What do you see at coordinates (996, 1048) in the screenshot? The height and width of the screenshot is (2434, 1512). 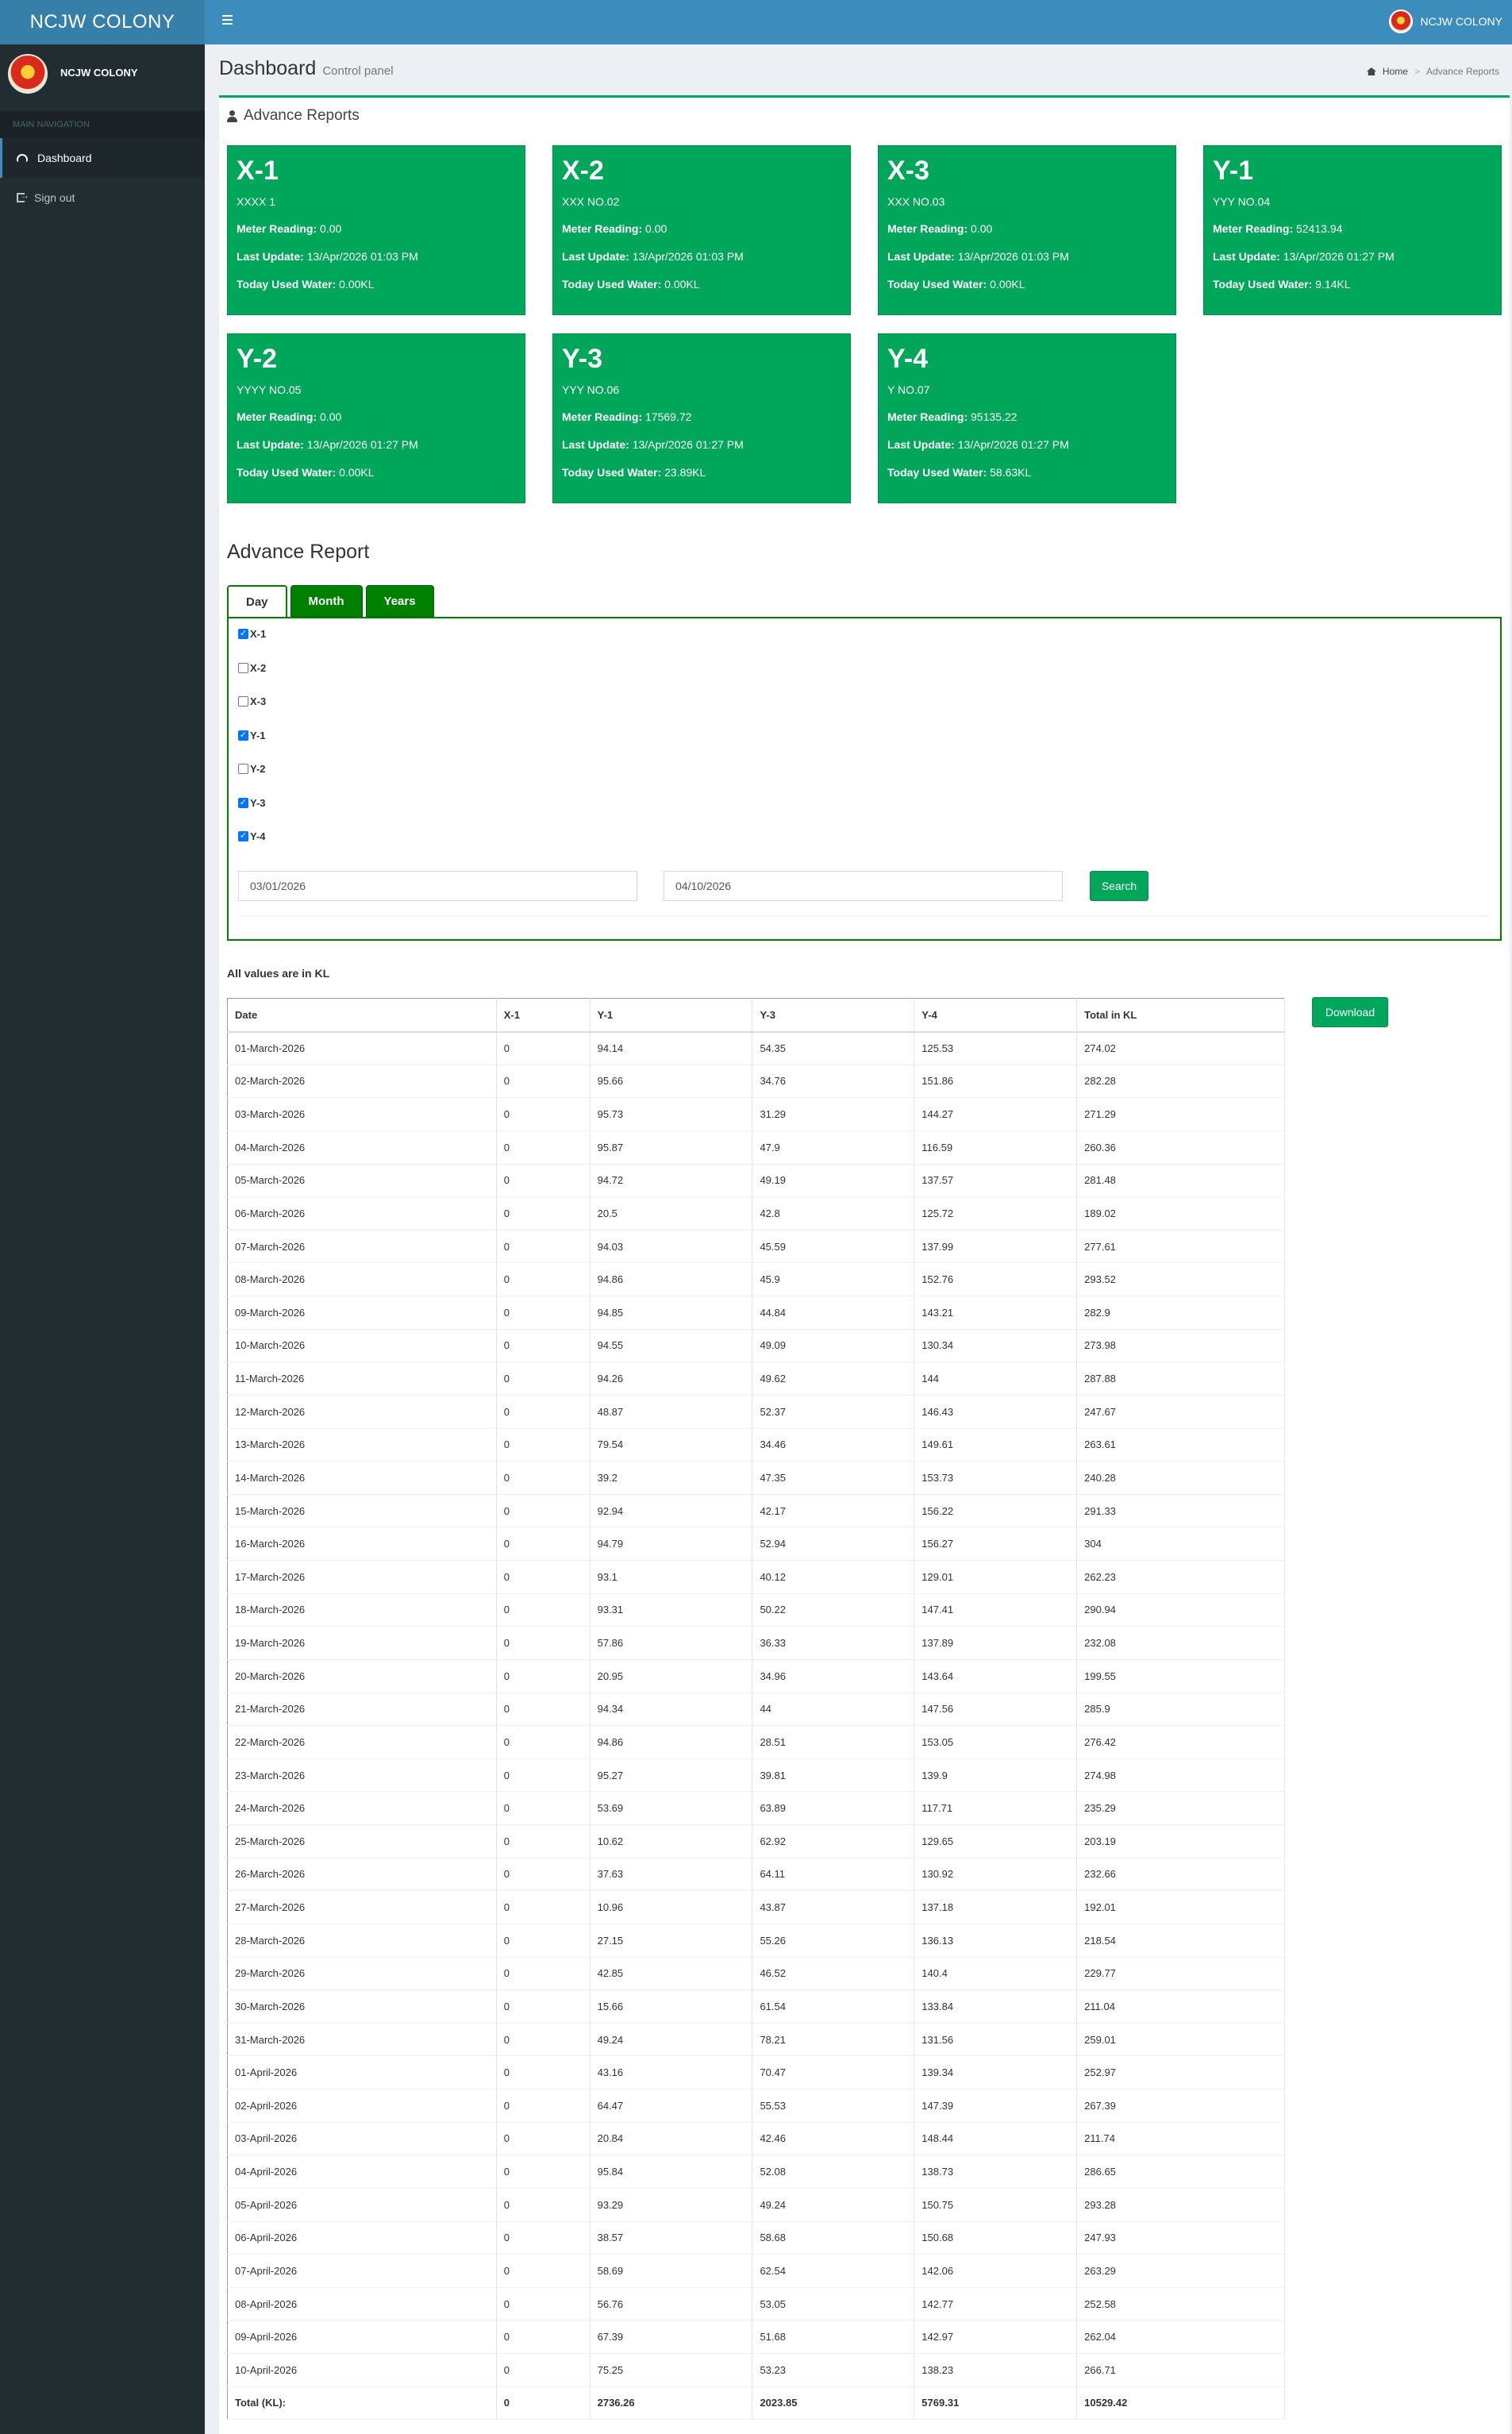 I see `table-cell: 125.53` at bounding box center [996, 1048].